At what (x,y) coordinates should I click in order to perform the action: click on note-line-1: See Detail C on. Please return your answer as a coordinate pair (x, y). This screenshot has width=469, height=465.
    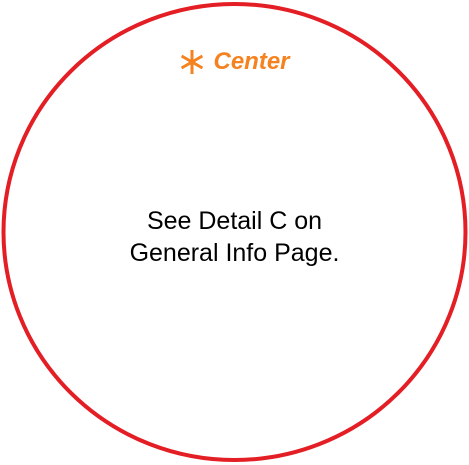
    Looking at the image, I should click on (234, 221).